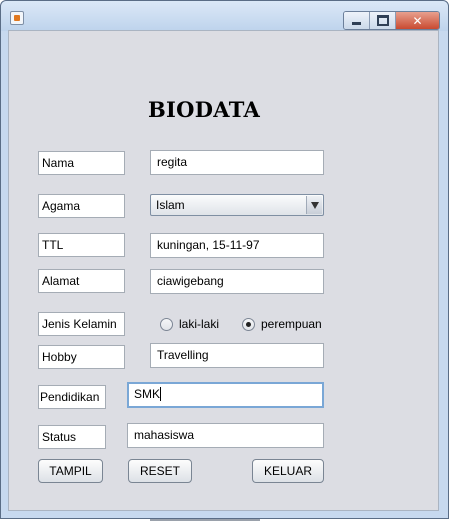  What do you see at coordinates (81, 324) in the screenshot?
I see `jenis-kelamin-label: Jenis Kelamin` at bounding box center [81, 324].